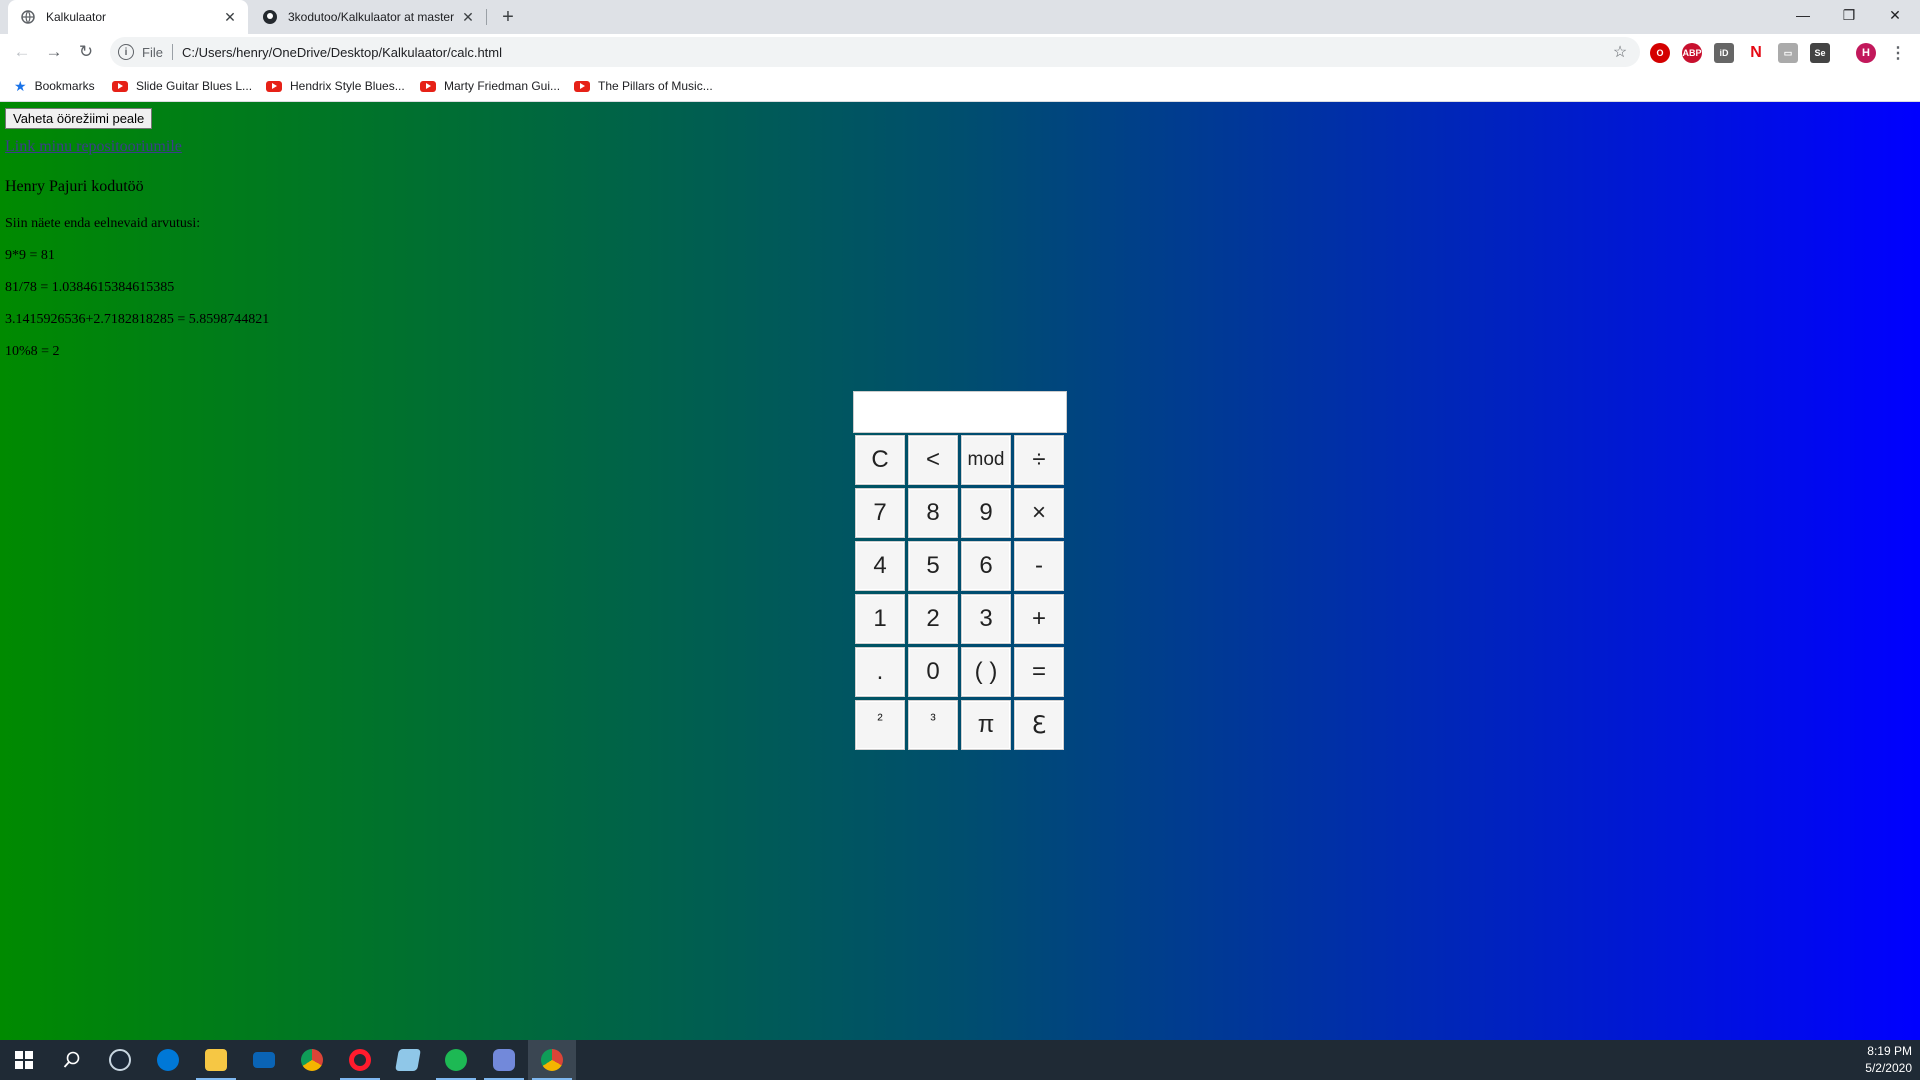 Image resolution: width=1920 pixels, height=1080 pixels. Describe the element at coordinates (79, 118) in the screenshot. I see `night-mode-button: Vaheta öörežiimi peale` at that location.